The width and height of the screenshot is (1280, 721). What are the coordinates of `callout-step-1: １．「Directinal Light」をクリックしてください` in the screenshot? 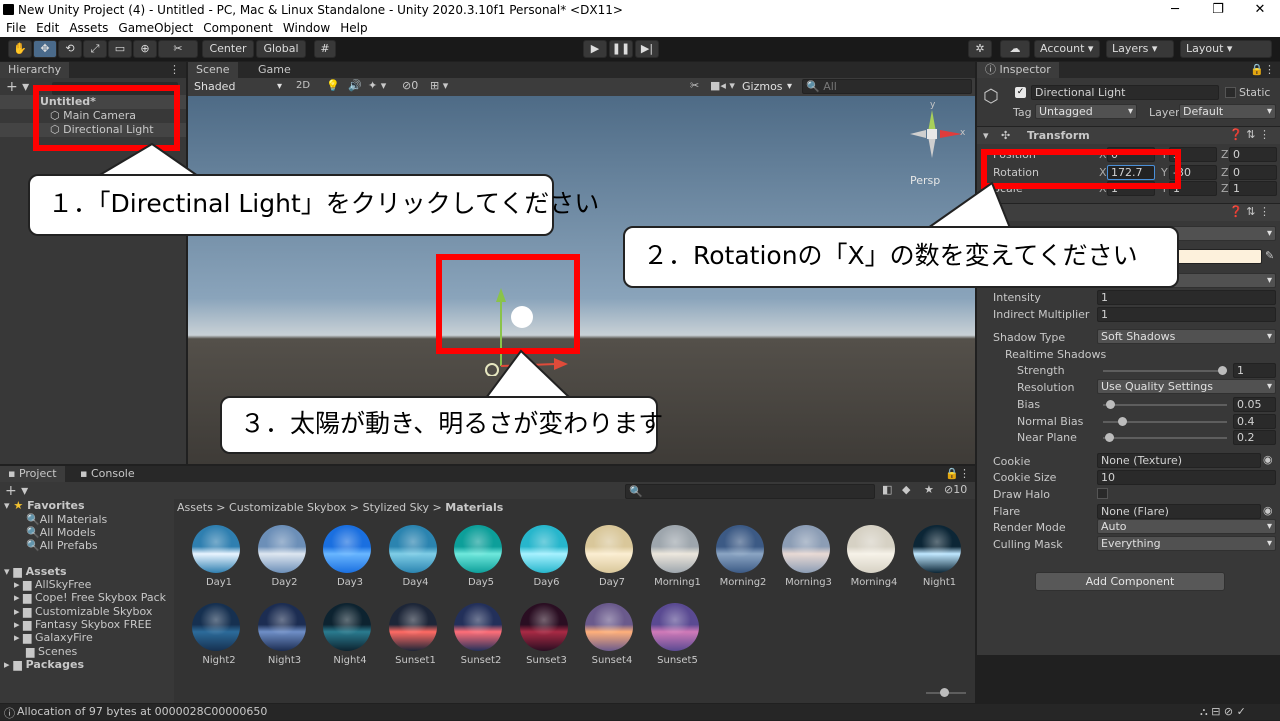 It's located at (313, 205).